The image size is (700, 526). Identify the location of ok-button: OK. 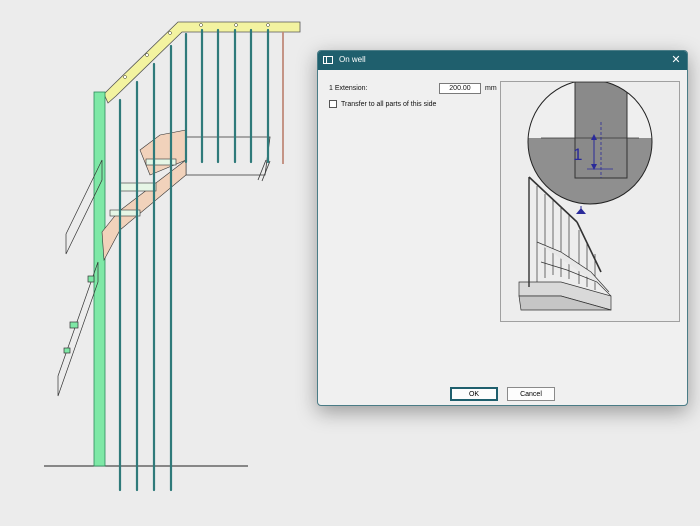
(474, 394).